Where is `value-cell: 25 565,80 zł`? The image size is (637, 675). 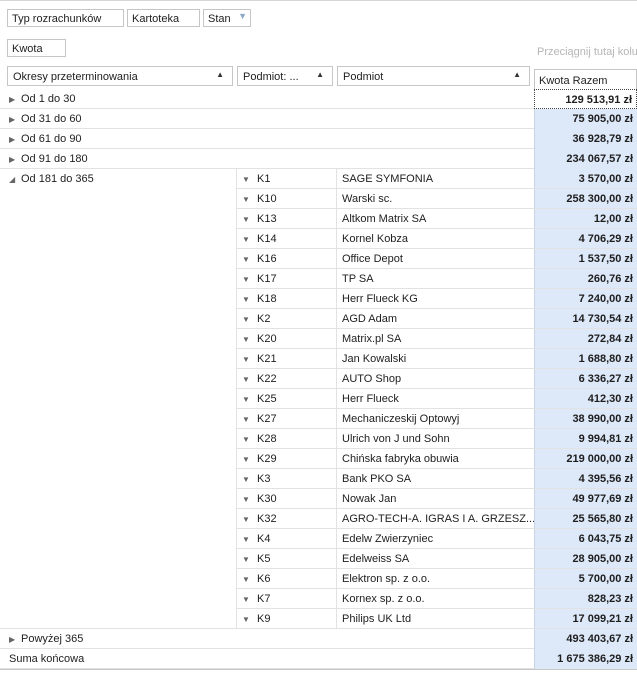
value-cell: 25 565,80 zł is located at coordinates (585, 519).